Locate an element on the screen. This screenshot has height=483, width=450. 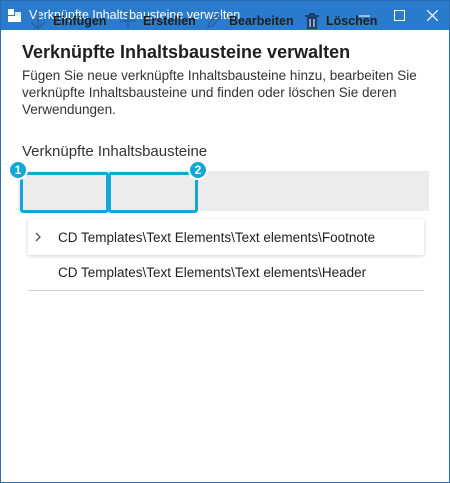
edit-button-label: Bearbeiten is located at coordinates (261, 21).